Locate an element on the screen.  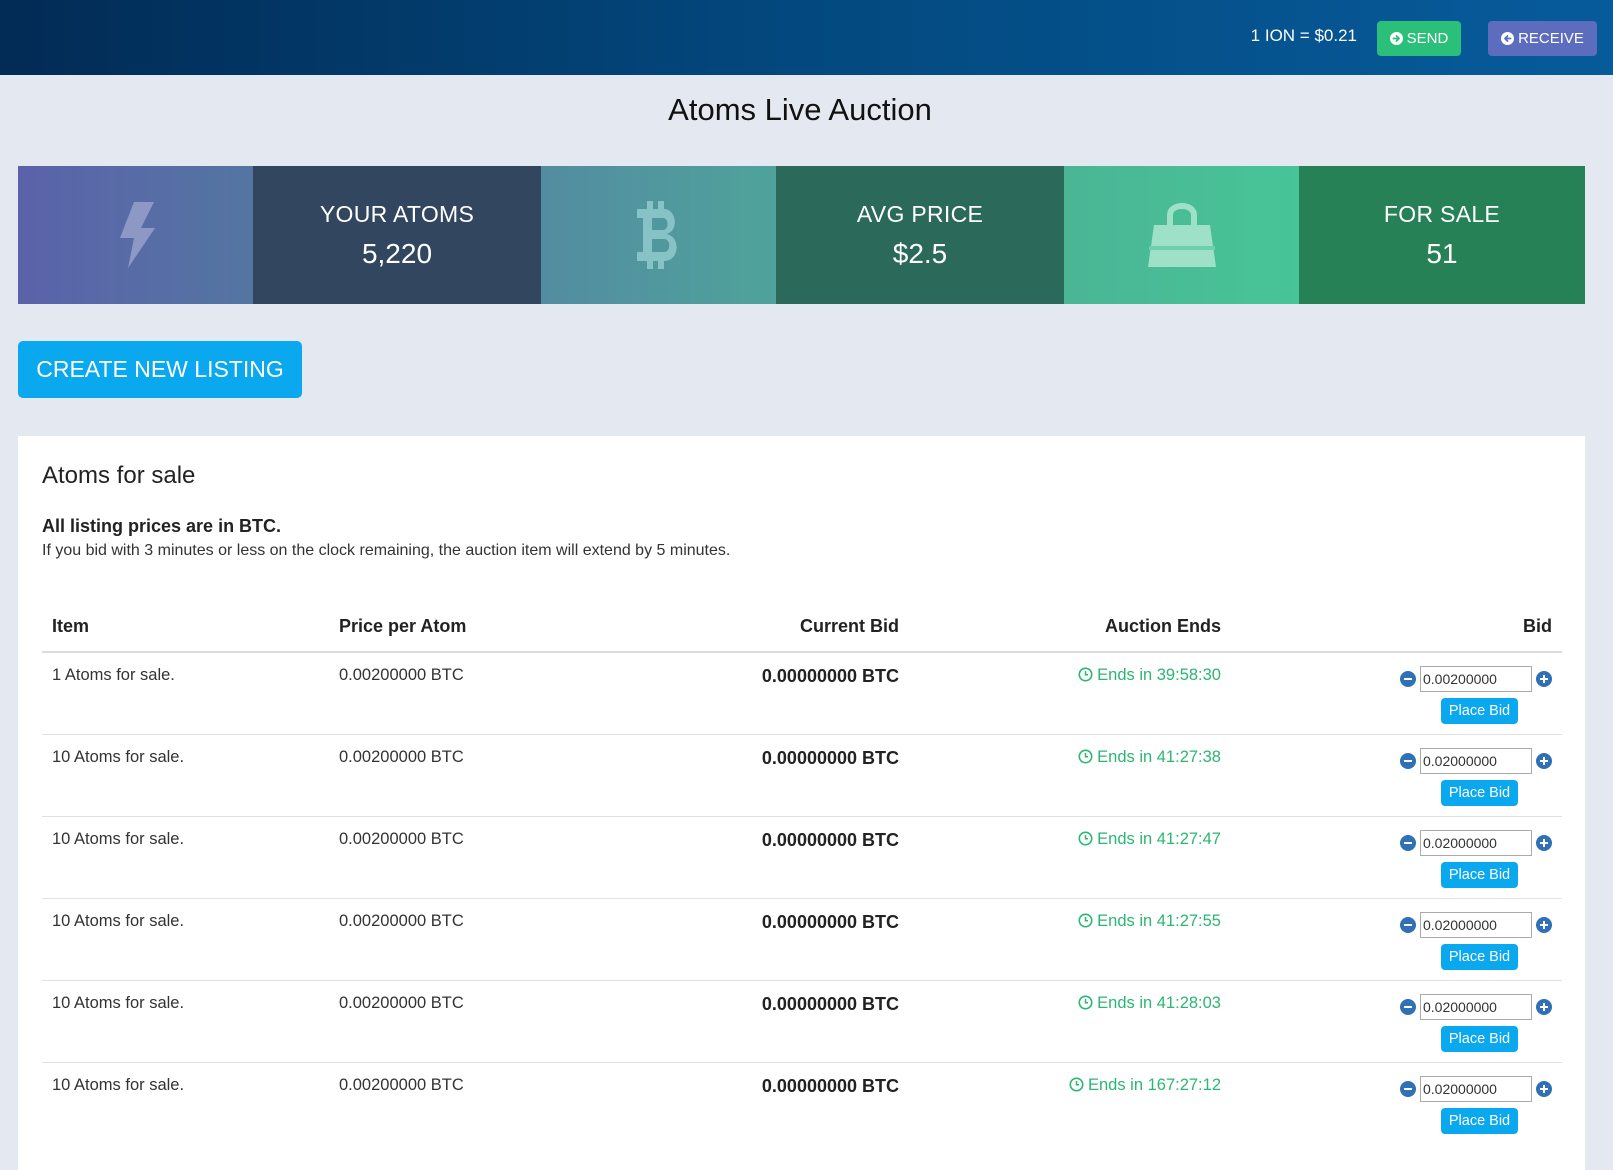
arrow-left-circle-icon is located at coordinates (1508, 38).